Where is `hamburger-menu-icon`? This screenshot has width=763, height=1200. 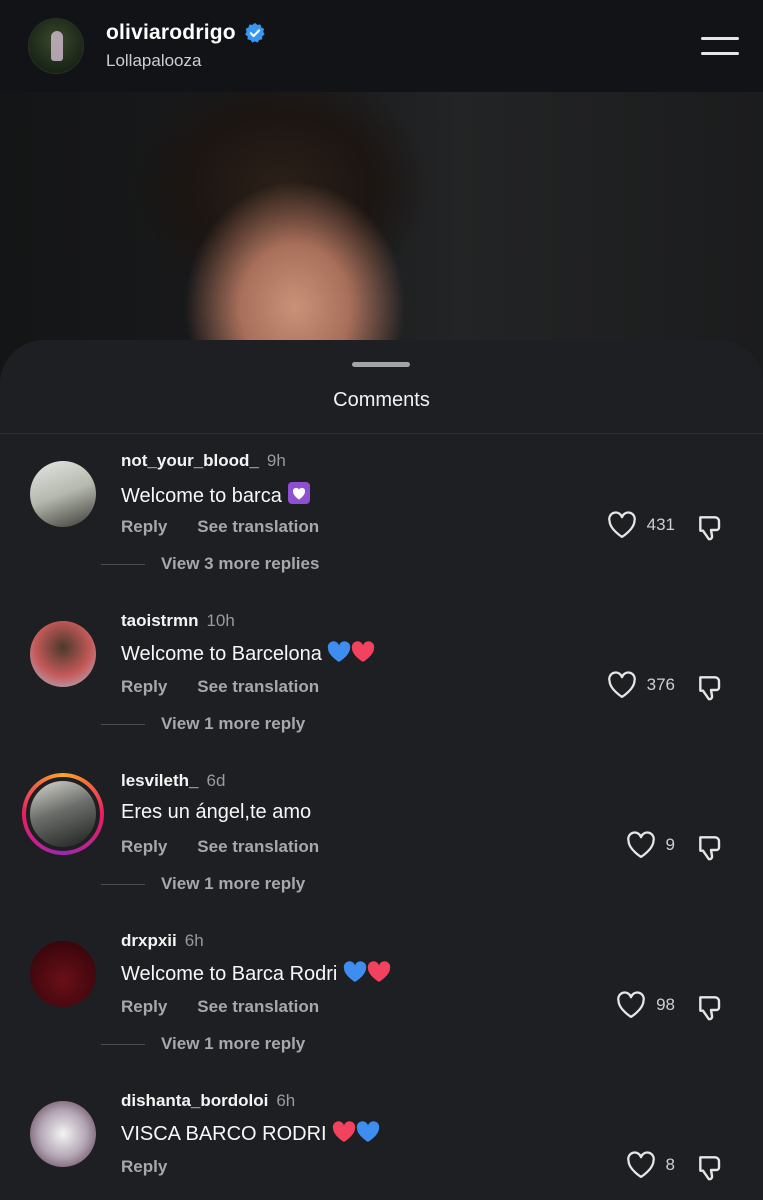 hamburger-menu-icon is located at coordinates (721, 46).